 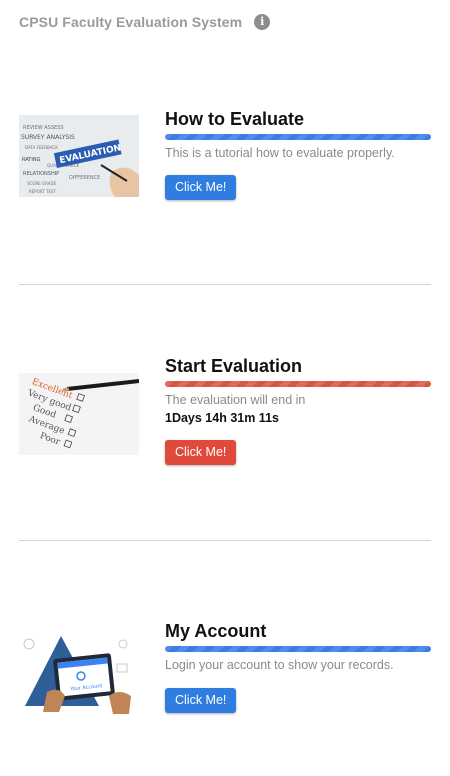 I want to click on svg-text: RELATIONSHIP, so click(x=41, y=174).